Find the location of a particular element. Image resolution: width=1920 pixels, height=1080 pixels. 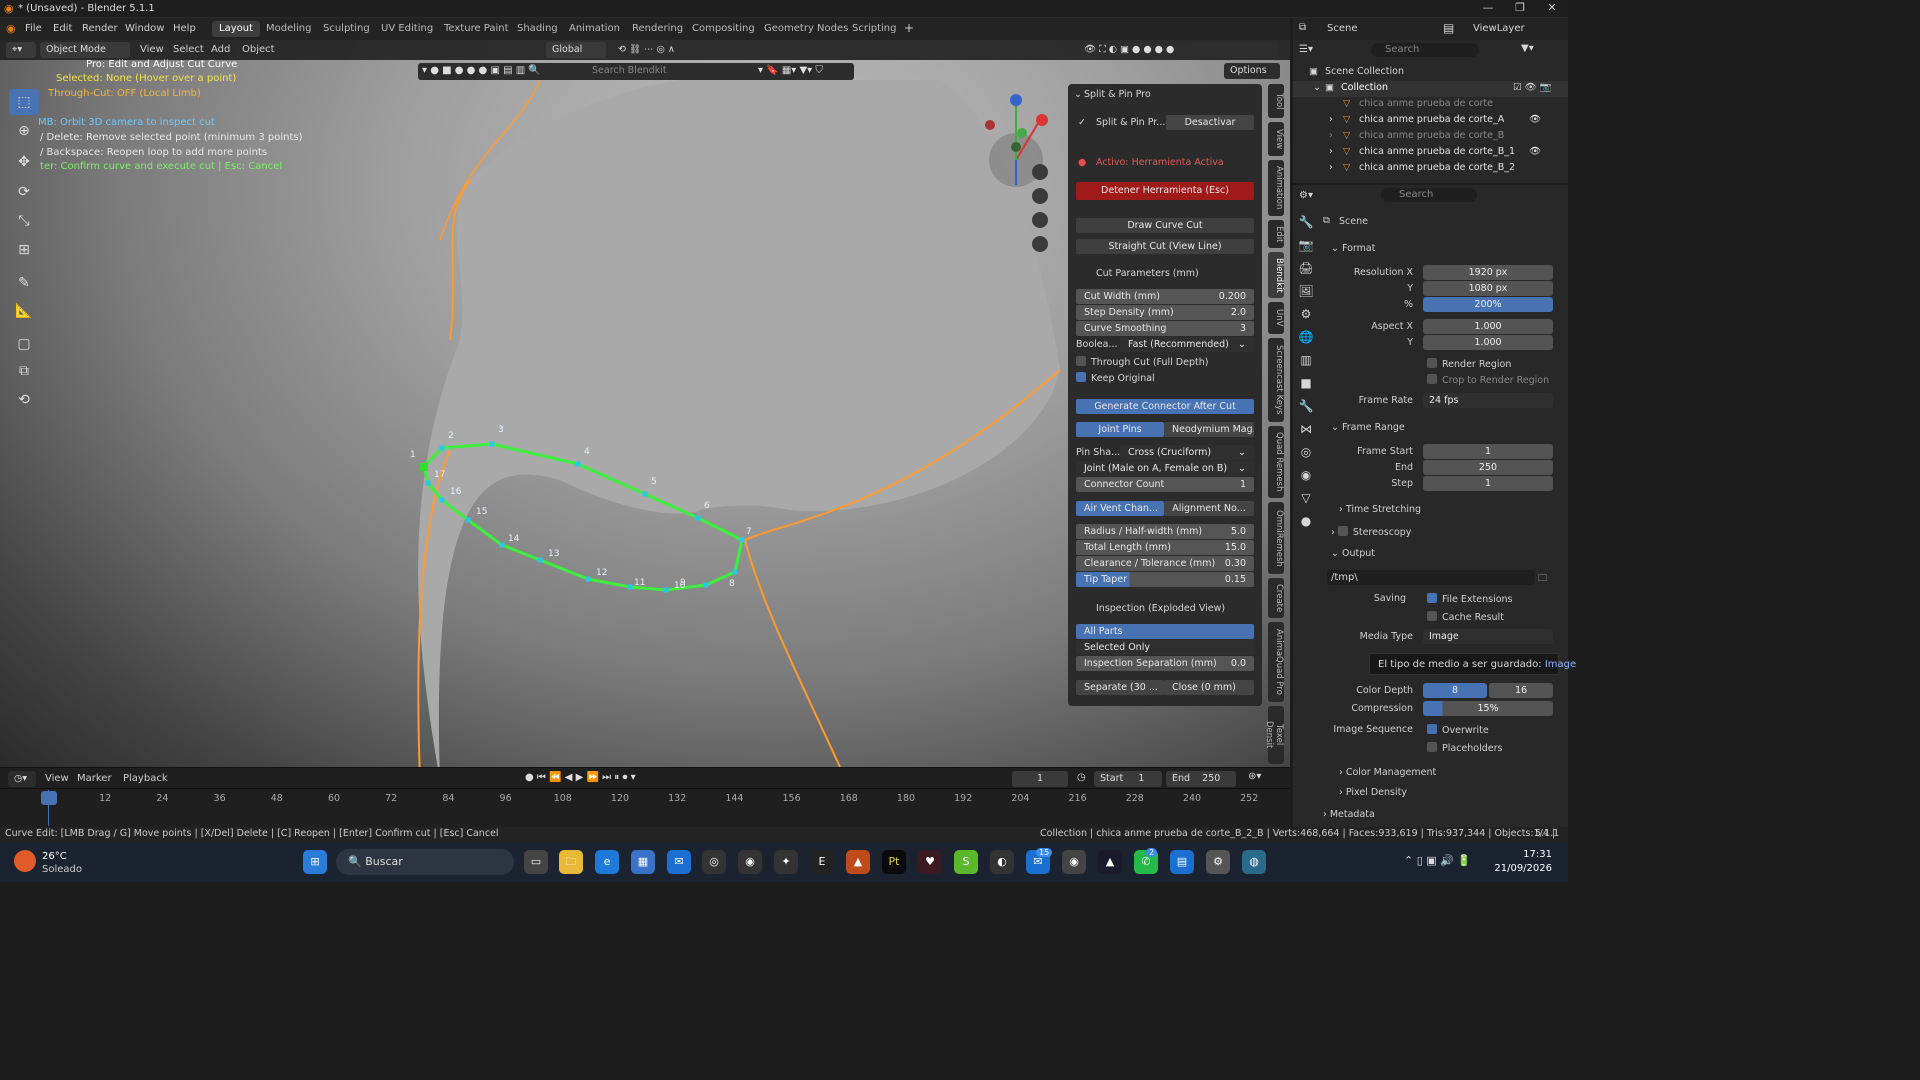

deactivate-button: Desactivar is located at coordinates (1210, 122).